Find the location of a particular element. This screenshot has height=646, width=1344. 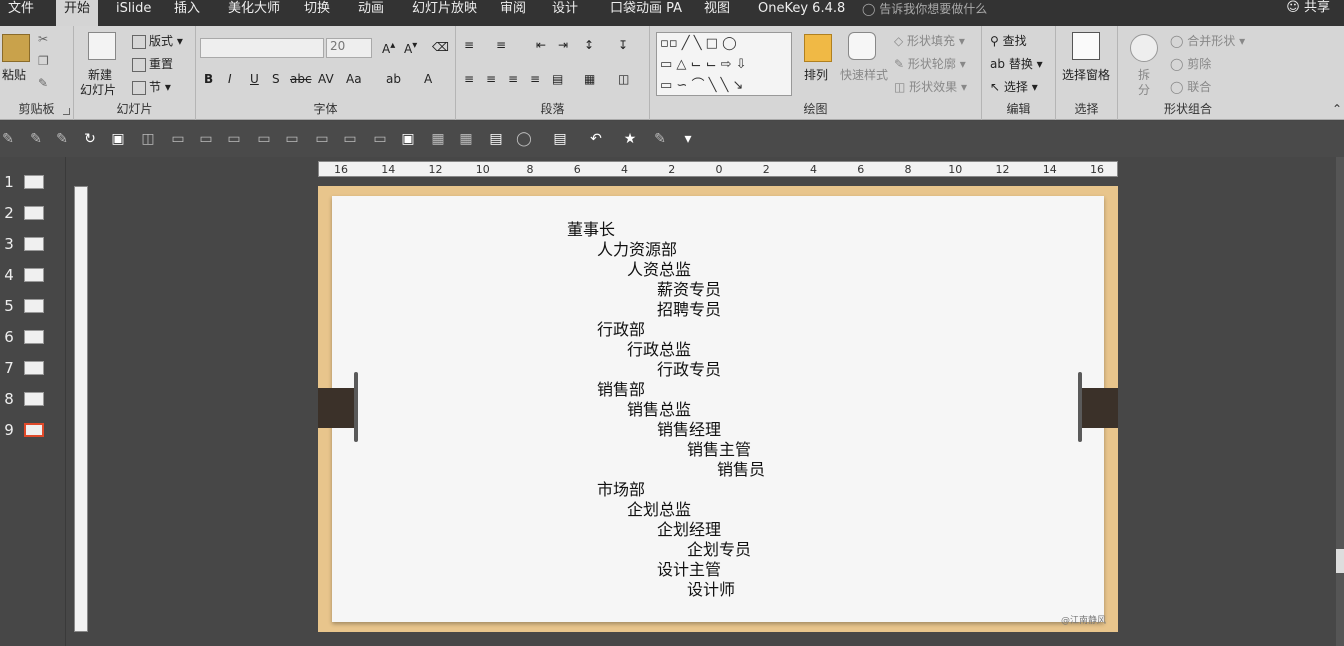

textbox-tool-icon: ▤ is located at coordinates (496, 139).